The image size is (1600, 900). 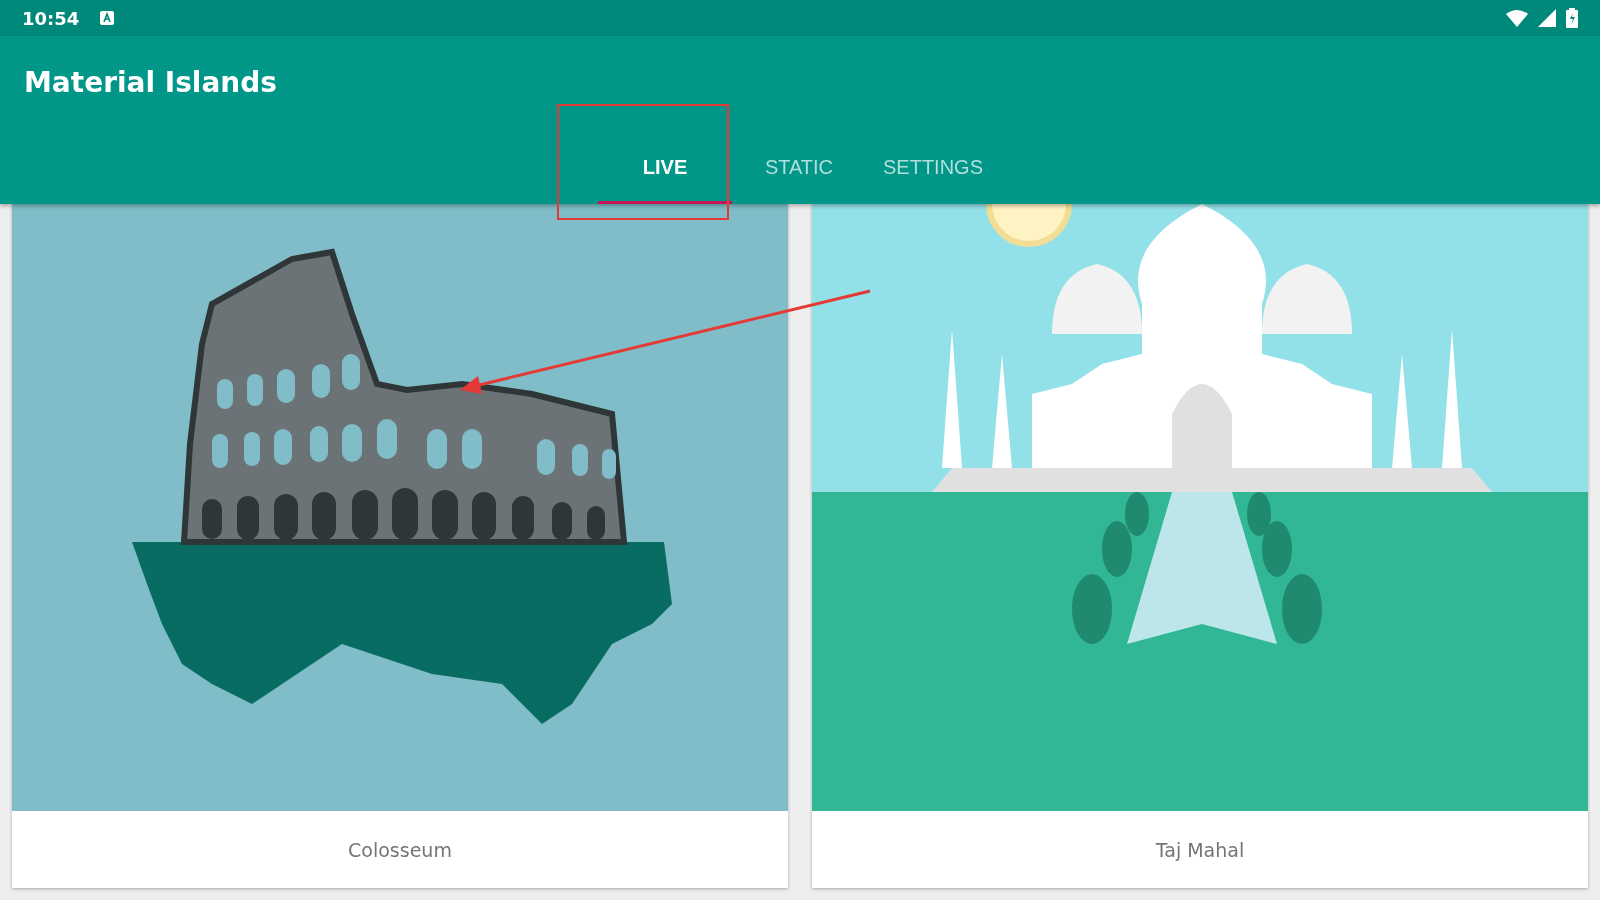 What do you see at coordinates (1200, 850) in the screenshot?
I see `card-caption: Taj Mahal` at bounding box center [1200, 850].